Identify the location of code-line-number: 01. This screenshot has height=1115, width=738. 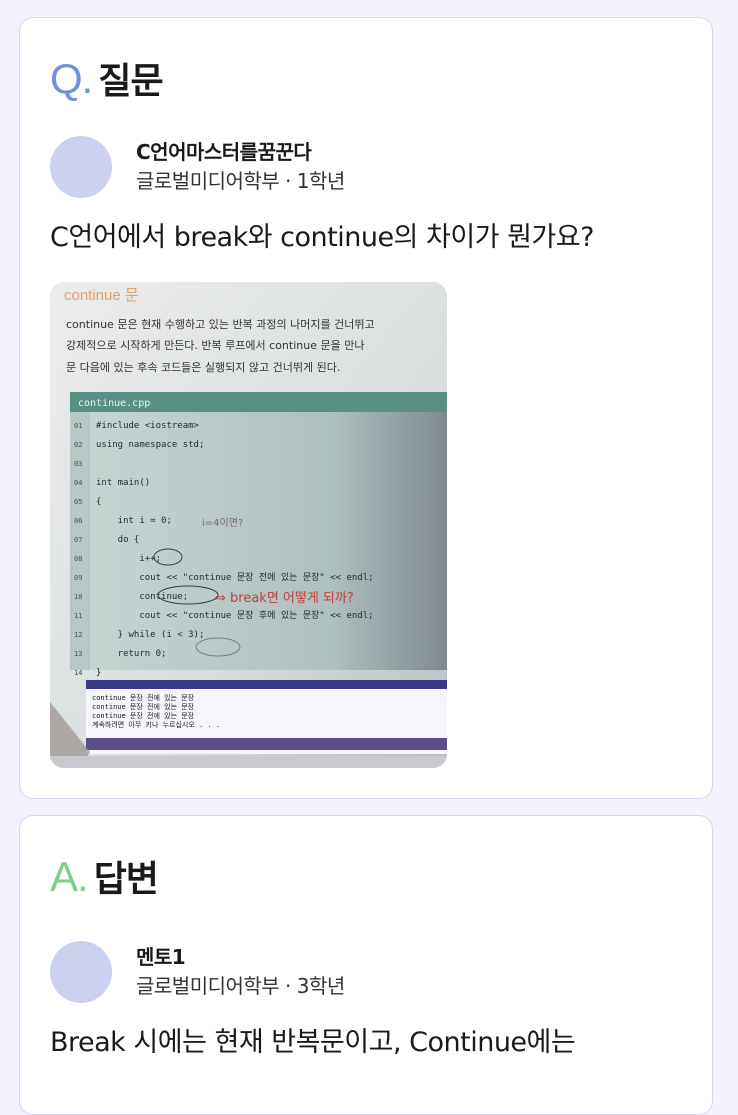
(78, 426).